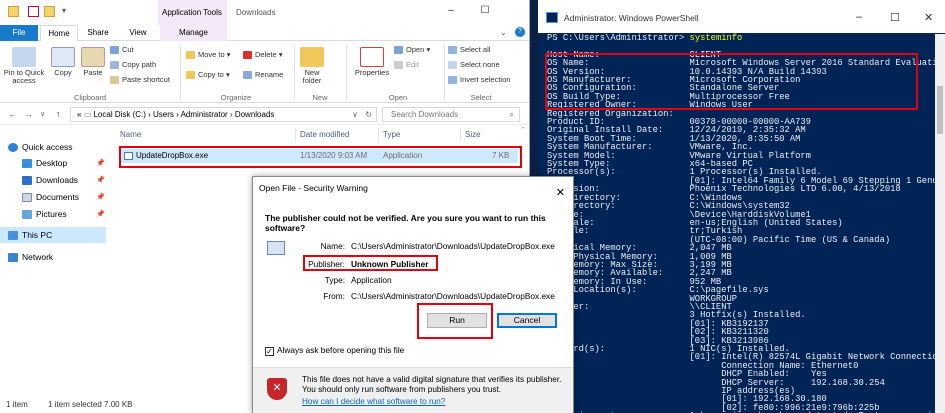  I want to click on forward-arrow-icon: →, so click(28, 114).